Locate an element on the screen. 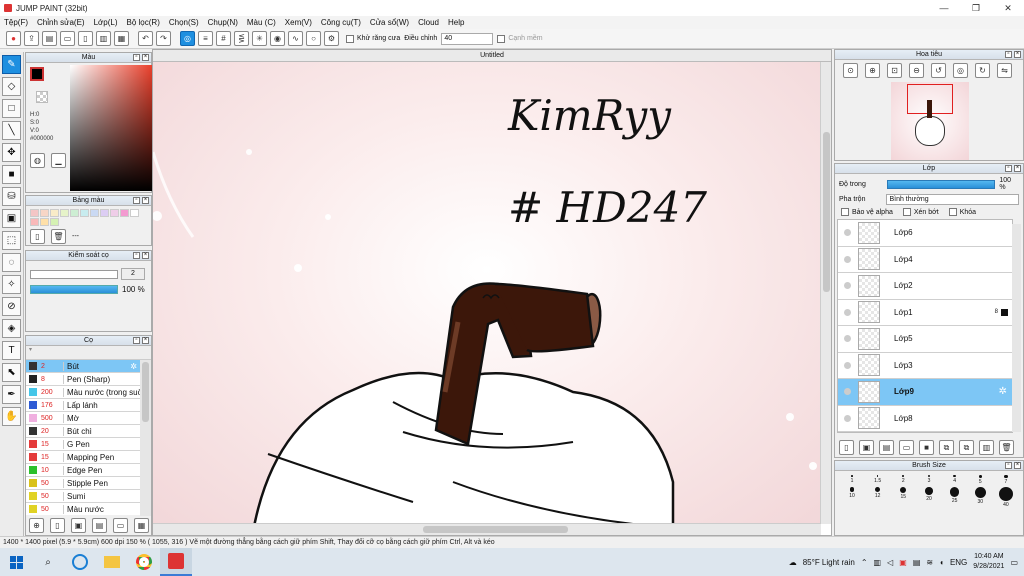  color-settings-icon: ▁ is located at coordinates (58, 160).